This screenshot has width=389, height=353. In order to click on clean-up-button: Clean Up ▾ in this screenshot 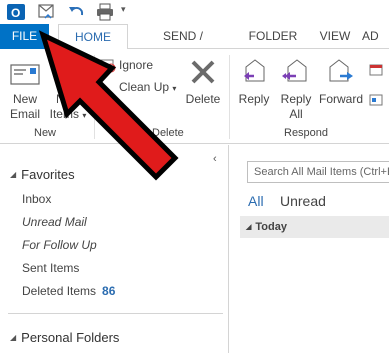, I will do `click(147, 88)`.